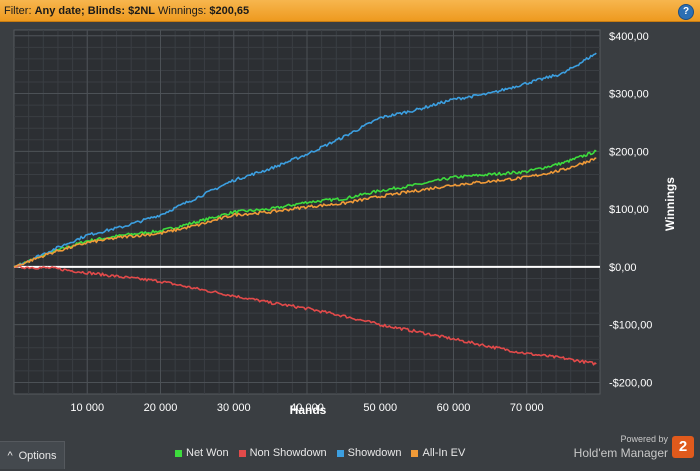  Describe the element at coordinates (623, 268) in the screenshot. I see `y-tick-label: $0,00` at that location.